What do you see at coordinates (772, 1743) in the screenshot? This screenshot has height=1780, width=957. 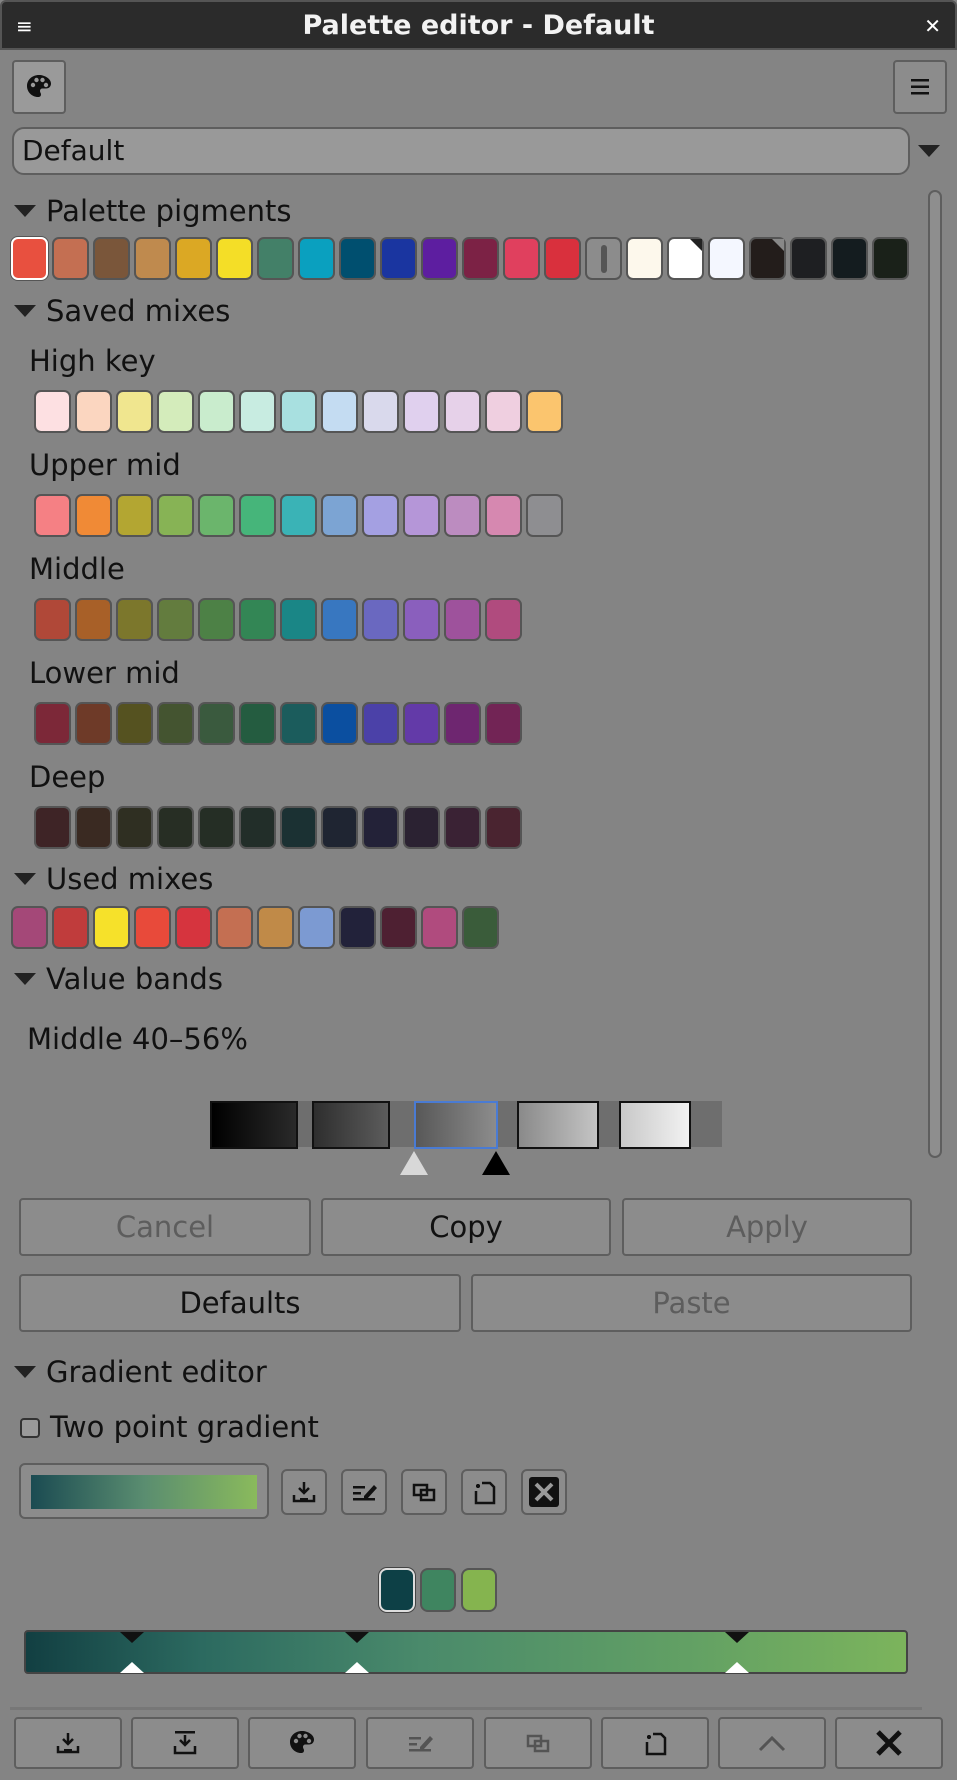 I see `move-up-button` at bounding box center [772, 1743].